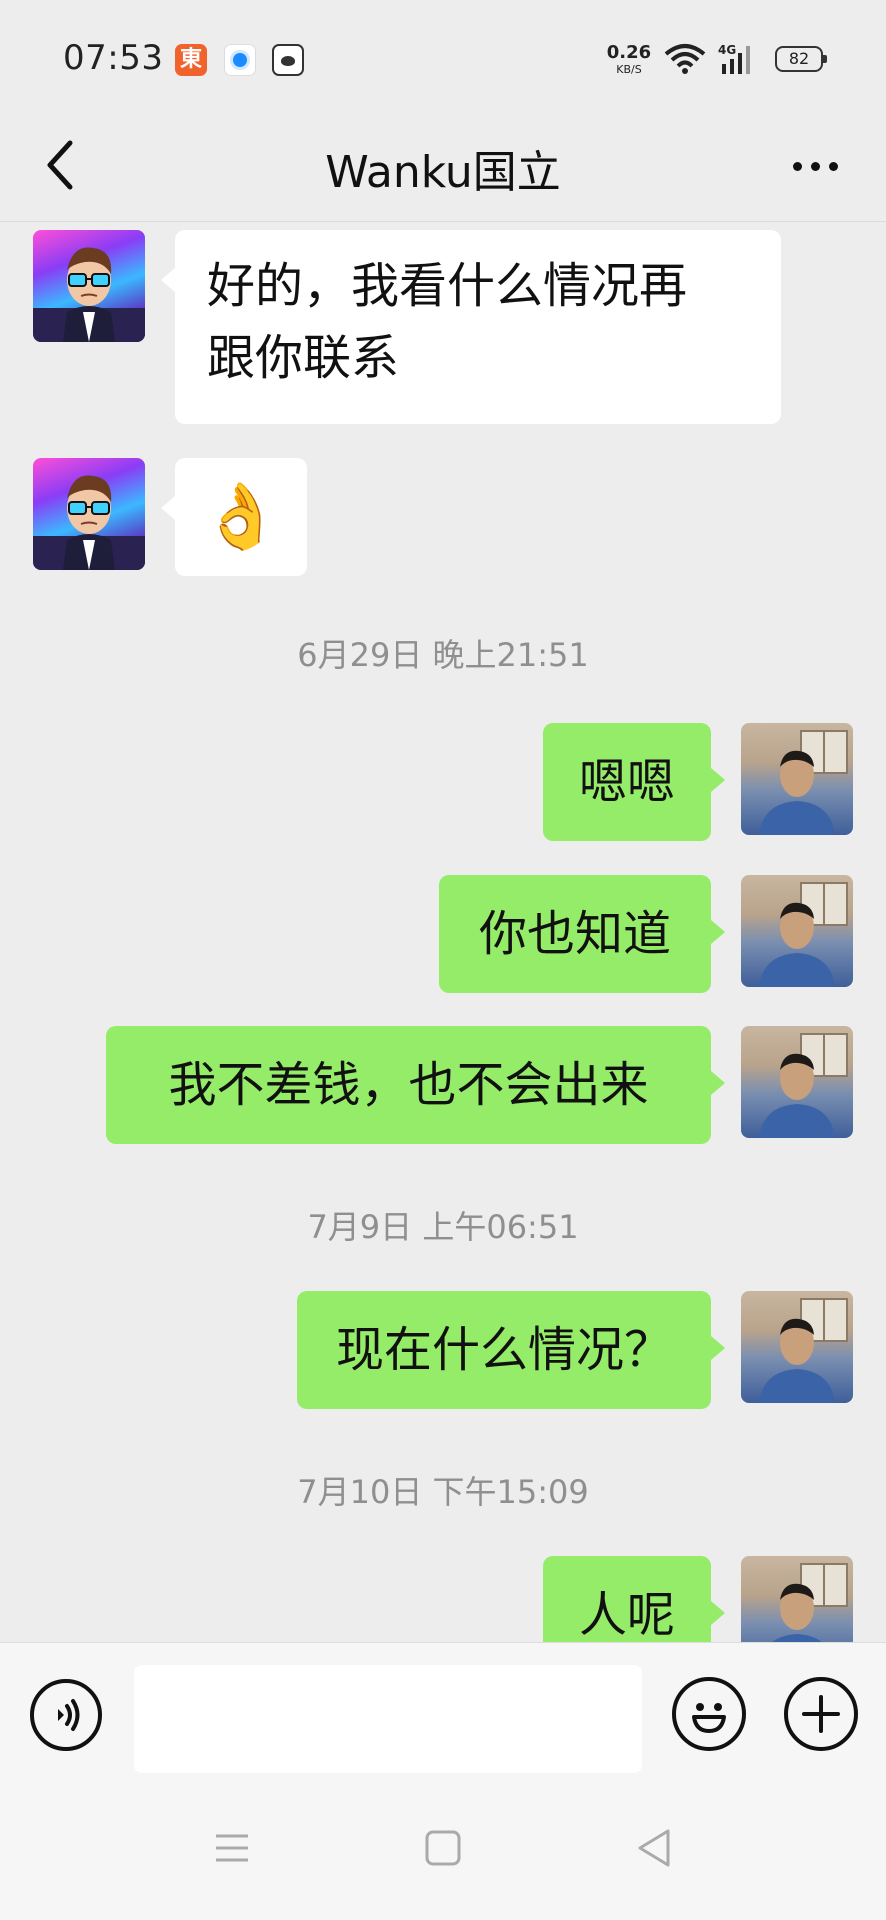 Image resolution: width=886 pixels, height=1920 pixels. I want to click on message-bubble-sent: 人呢, so click(634, 1599).